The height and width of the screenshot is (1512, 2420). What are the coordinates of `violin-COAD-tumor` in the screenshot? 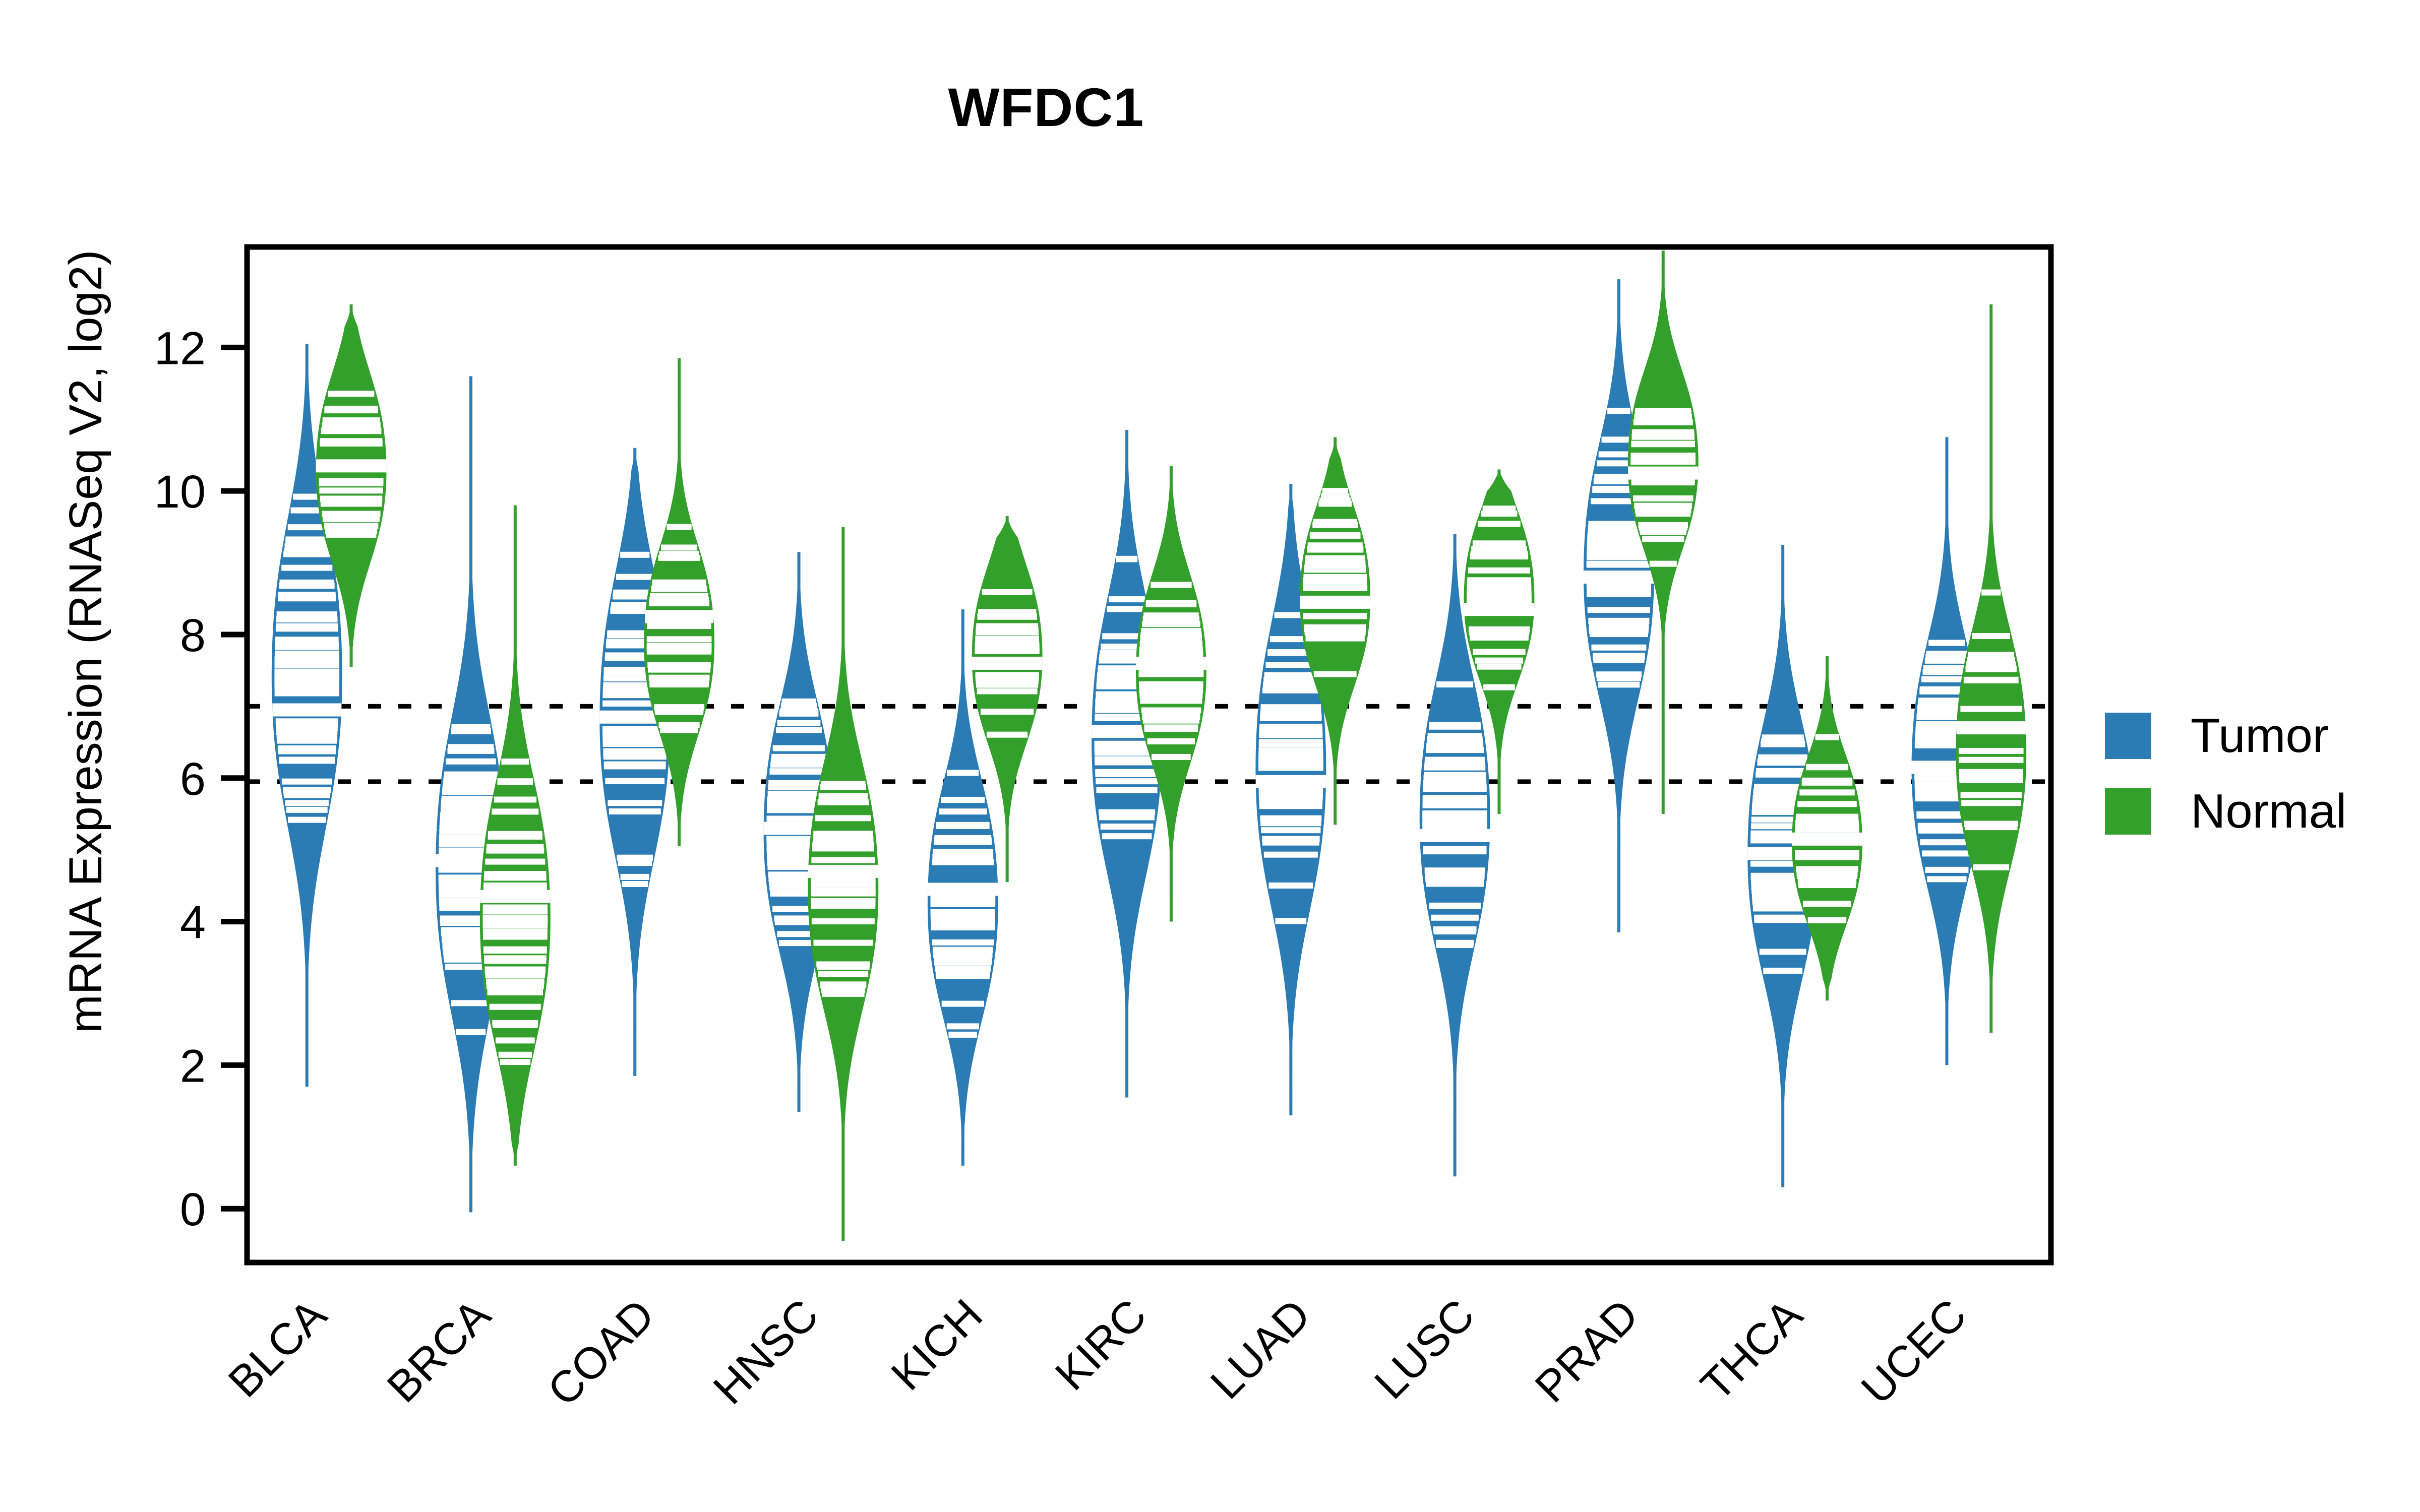 It's located at (635, 762).